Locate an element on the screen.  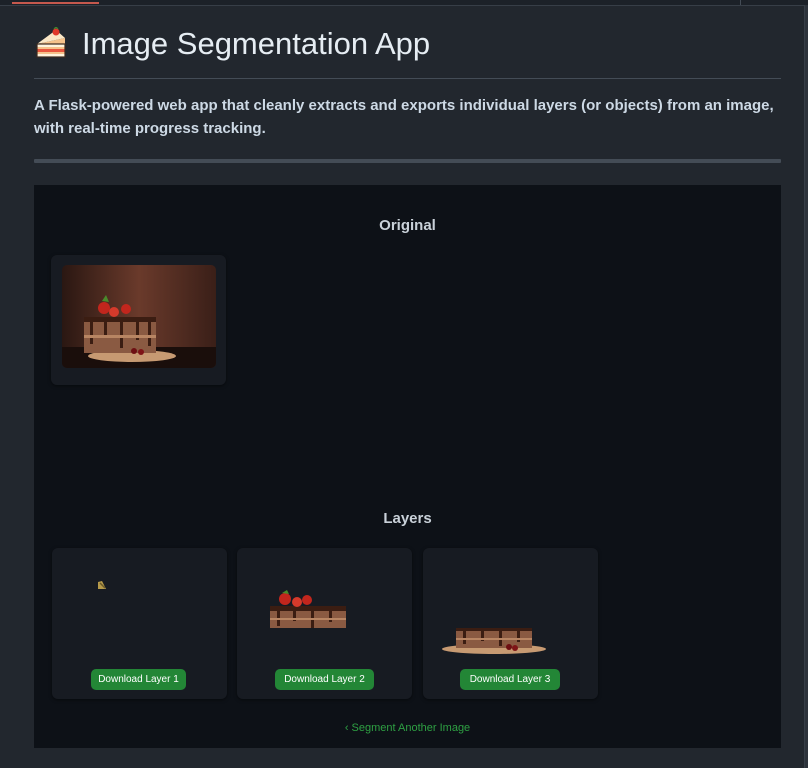
layer-3-image is located at coordinates (494, 641).